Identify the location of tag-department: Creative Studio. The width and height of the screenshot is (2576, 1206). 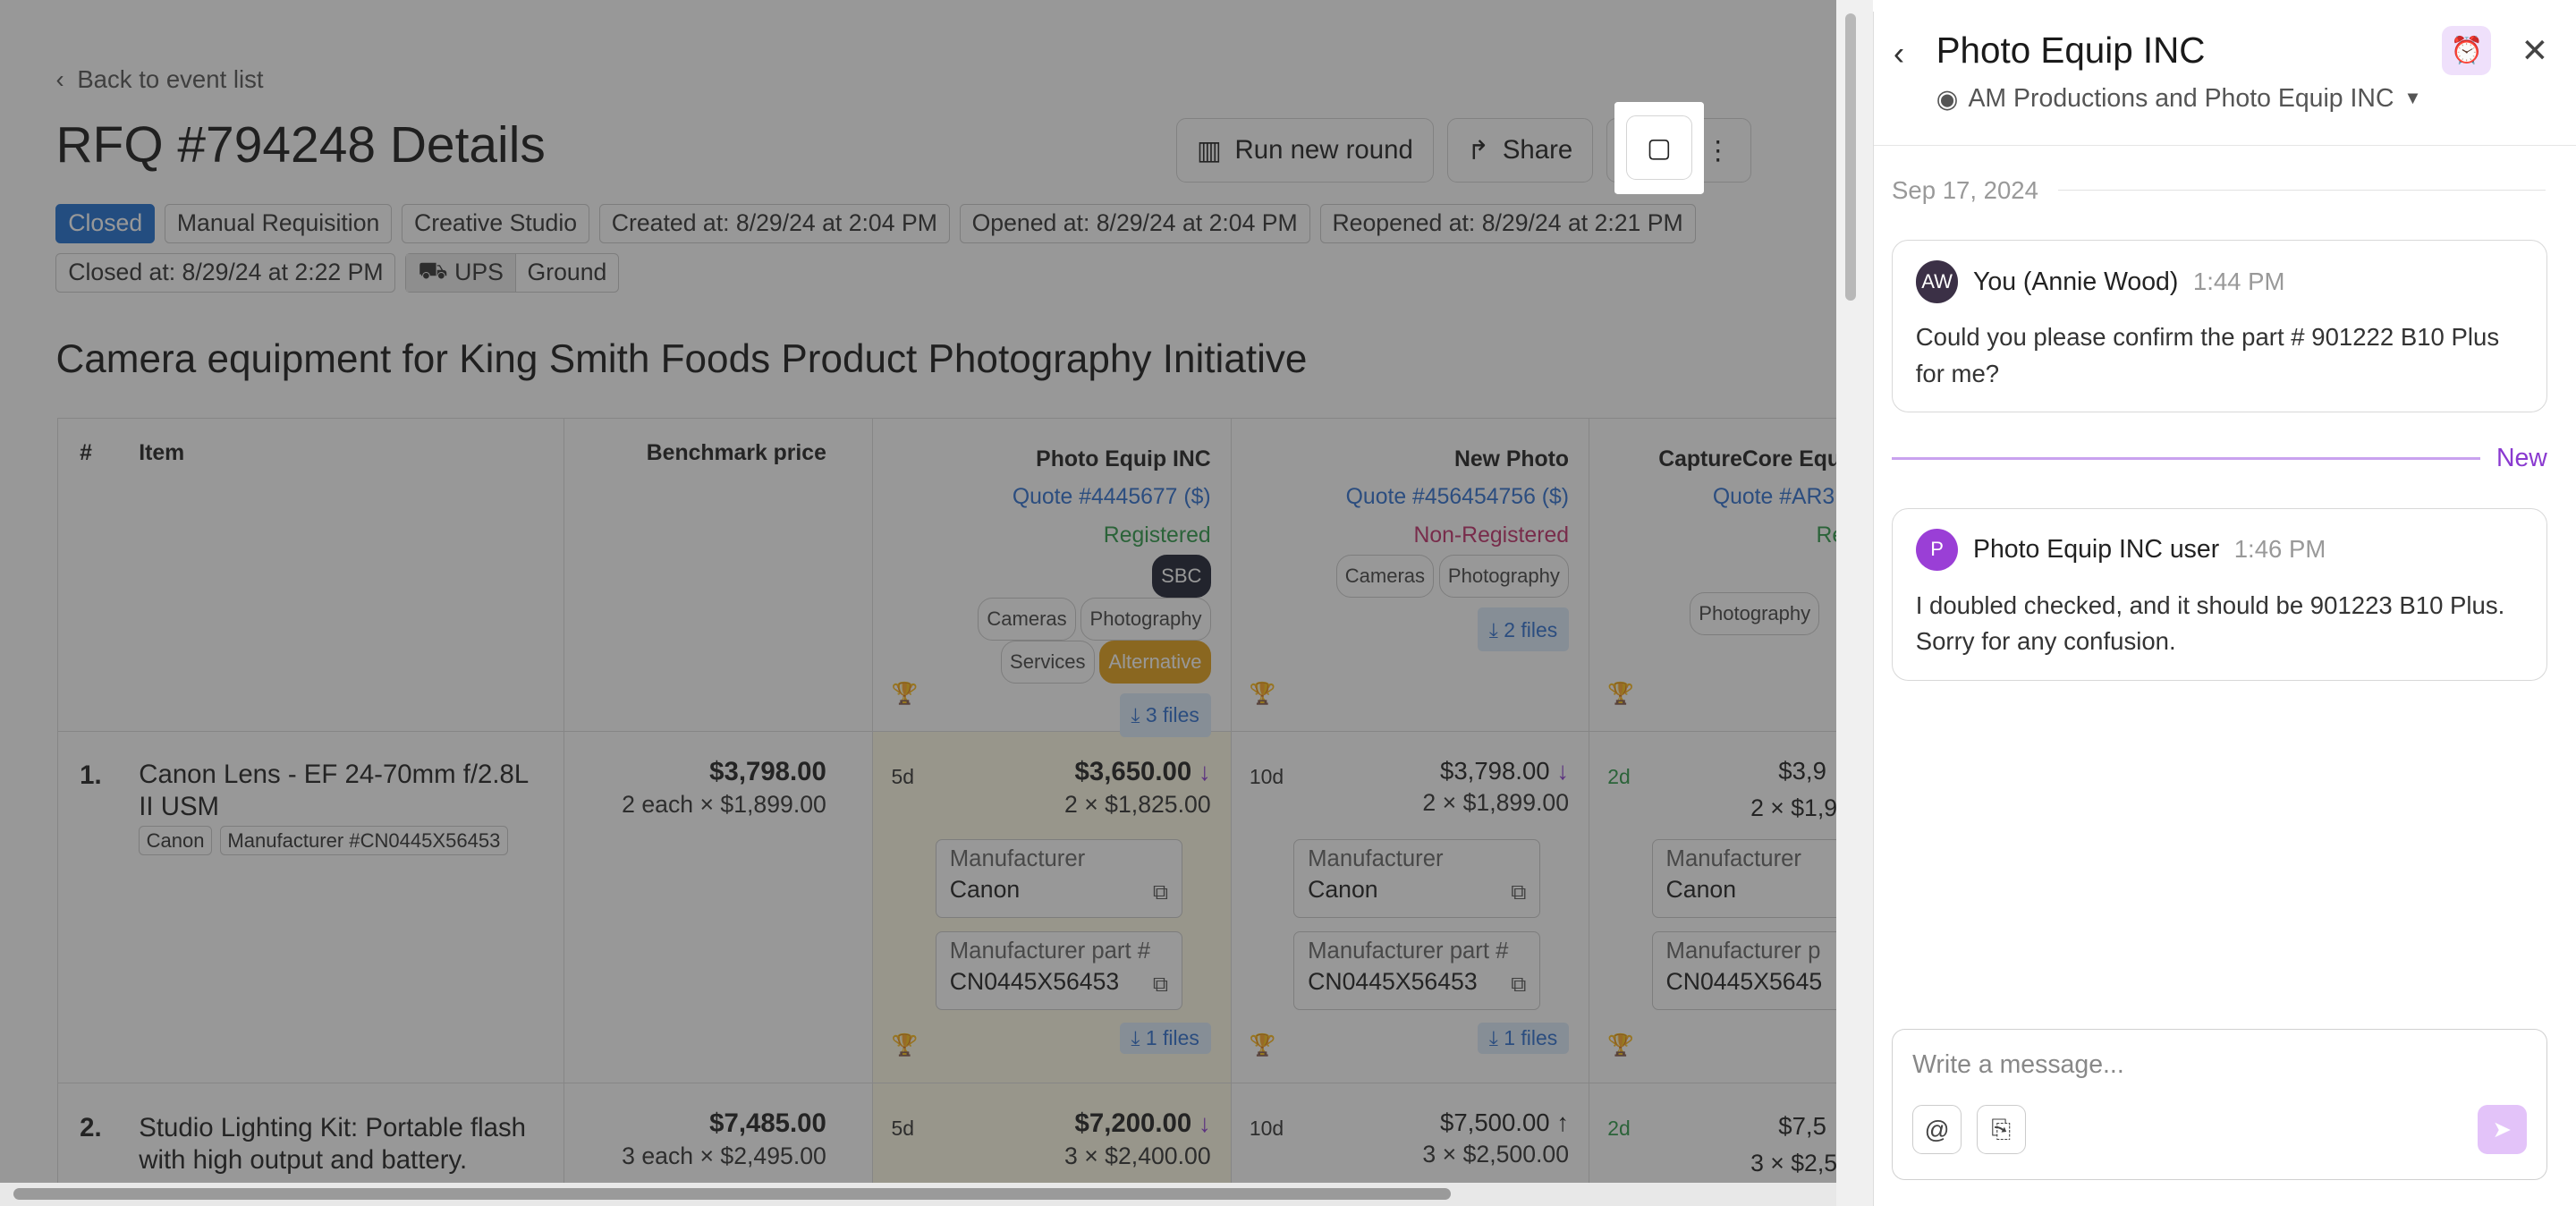
(495, 223).